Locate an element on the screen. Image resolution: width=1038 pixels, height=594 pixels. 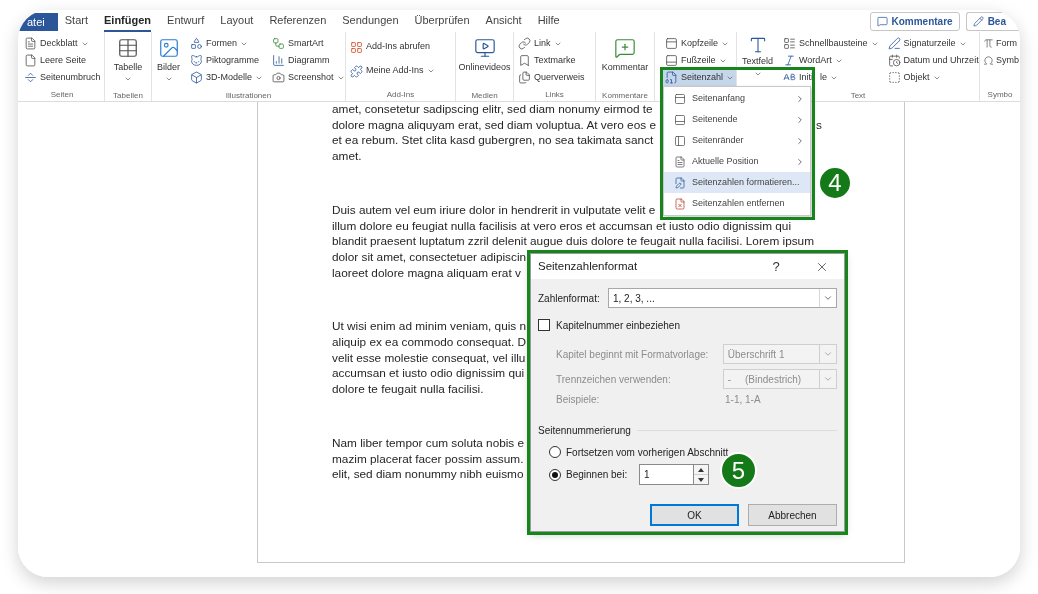
ribbon-button: Objekt is located at coordinates (933, 77).